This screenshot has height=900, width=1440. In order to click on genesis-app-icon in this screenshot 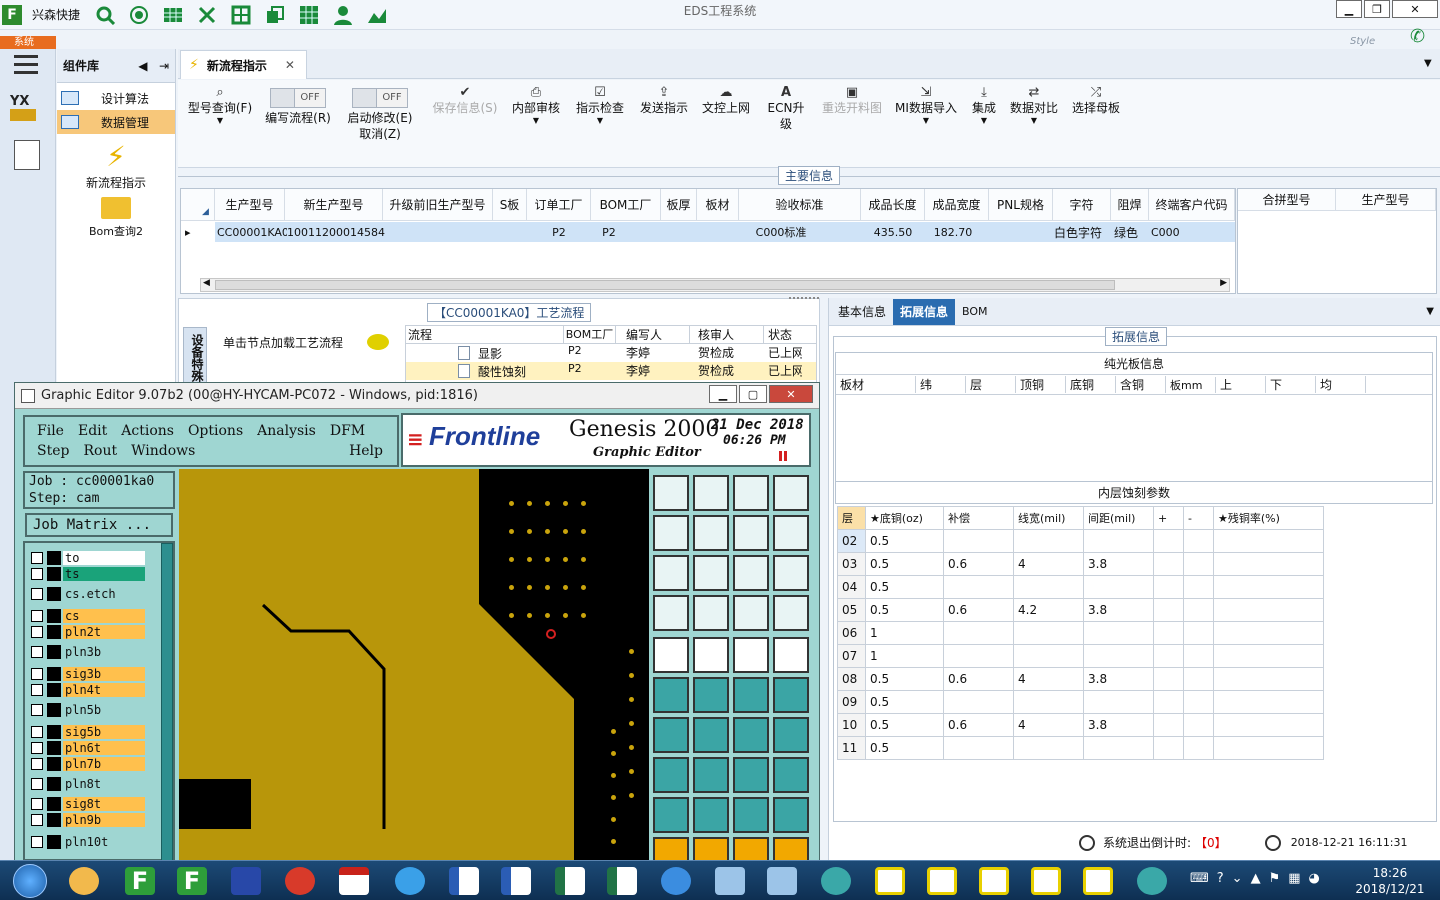, I will do `click(1152, 881)`.